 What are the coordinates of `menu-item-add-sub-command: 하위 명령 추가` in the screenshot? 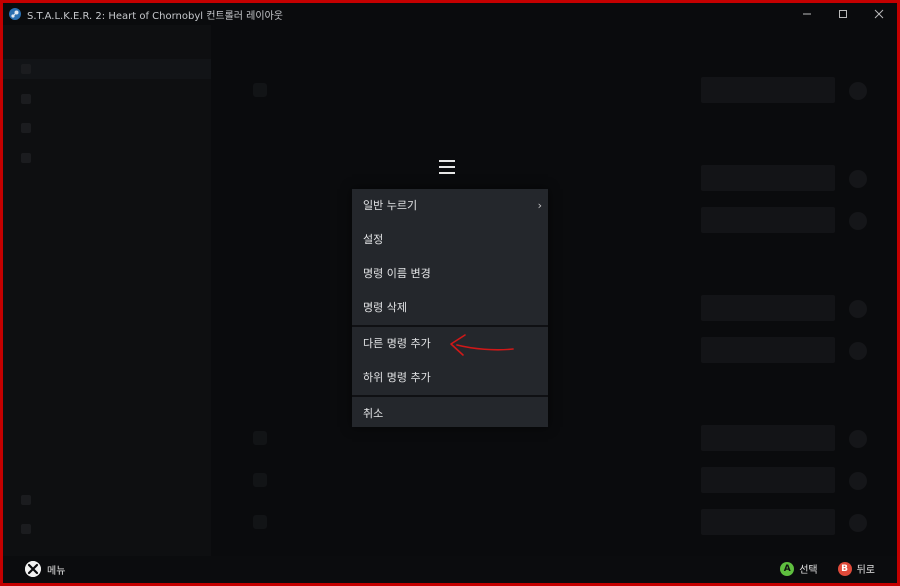 It's located at (450, 378).